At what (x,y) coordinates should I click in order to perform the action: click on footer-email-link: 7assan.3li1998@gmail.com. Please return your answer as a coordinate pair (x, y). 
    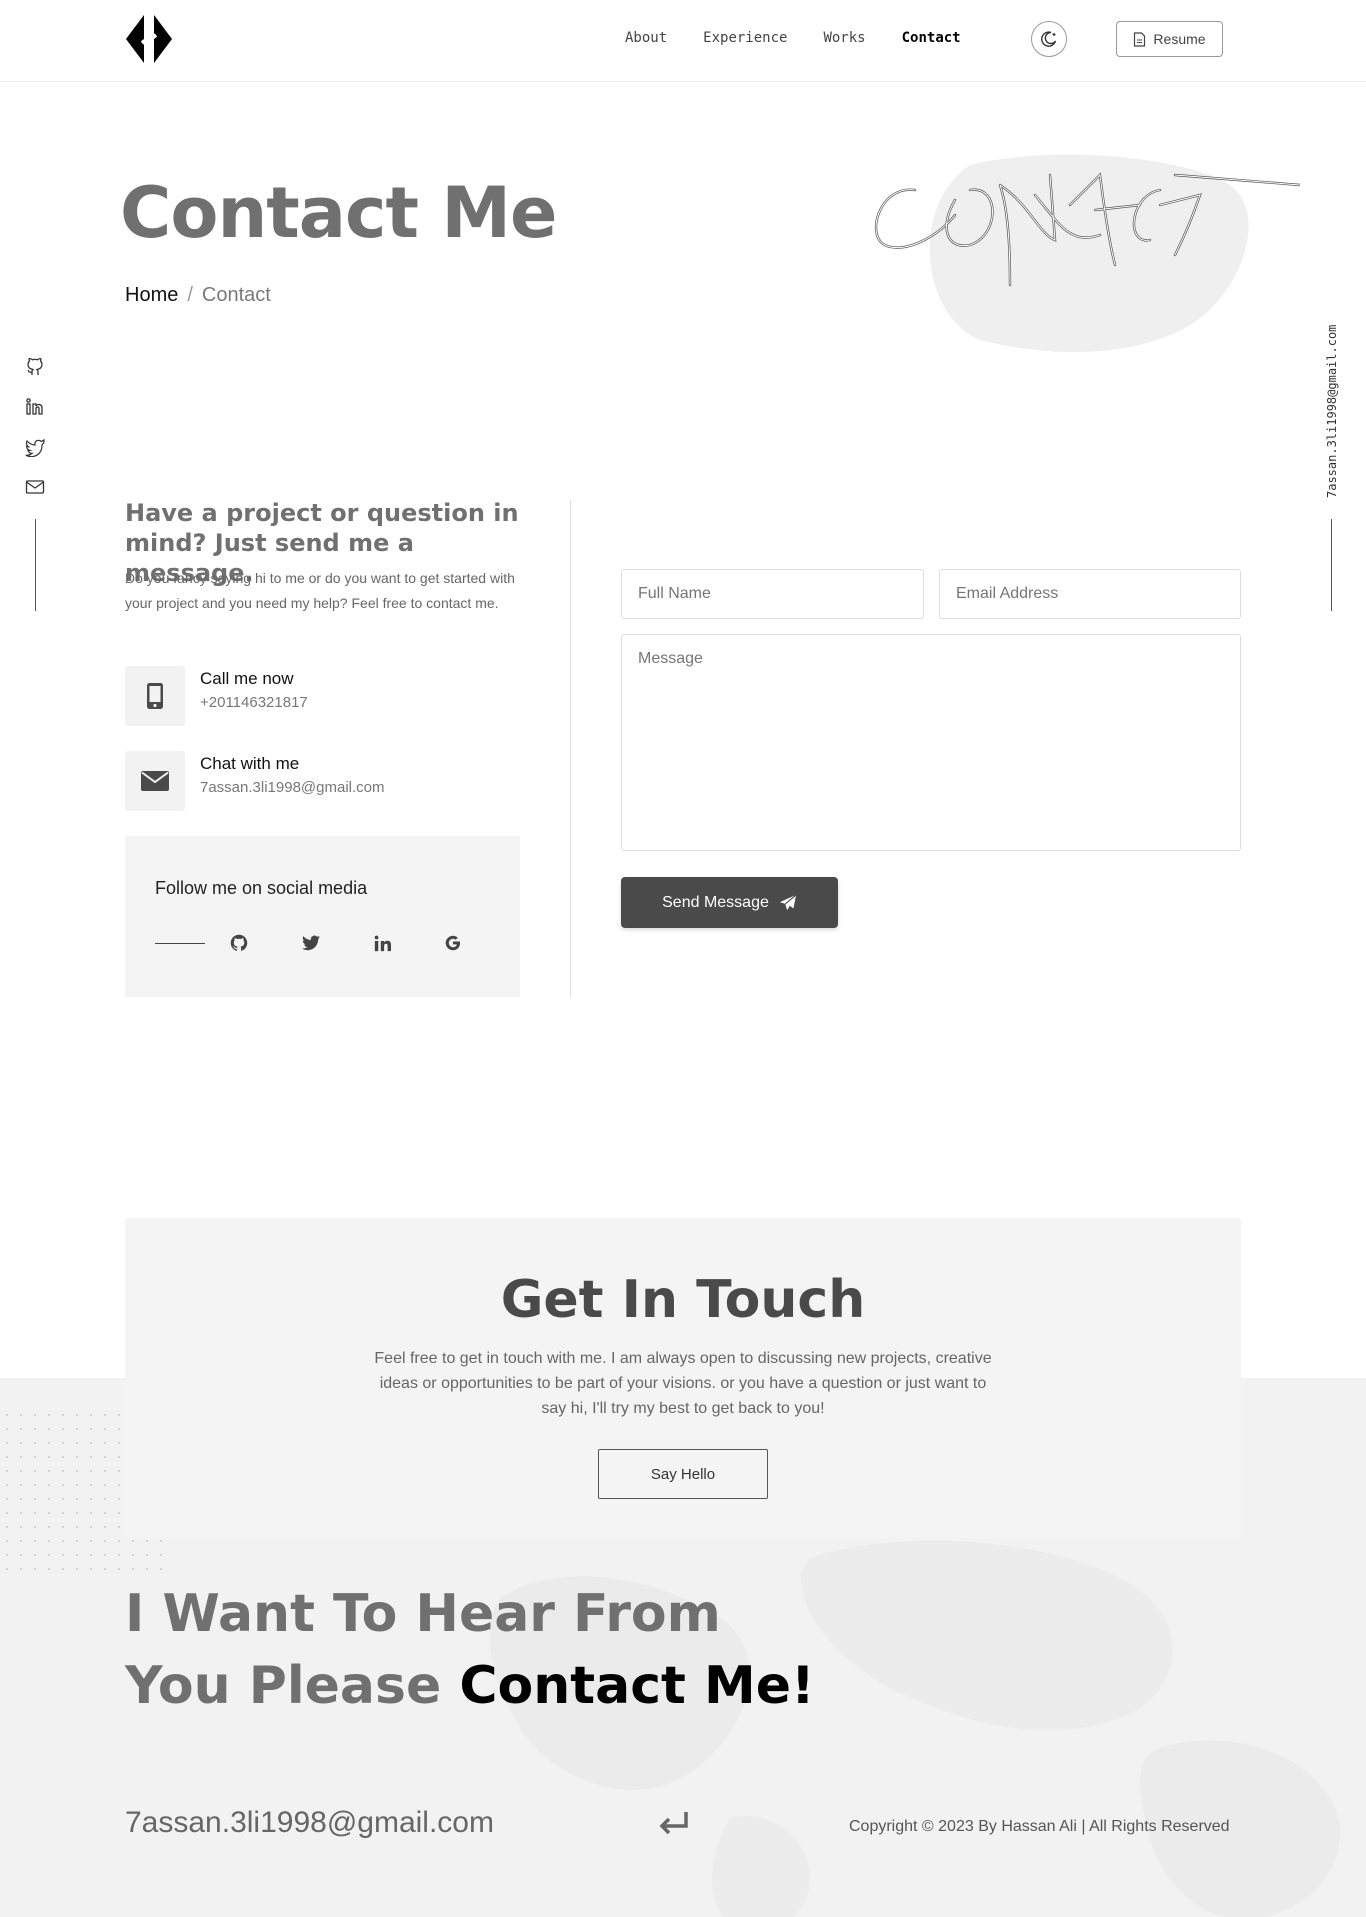
    Looking at the image, I should click on (309, 1823).